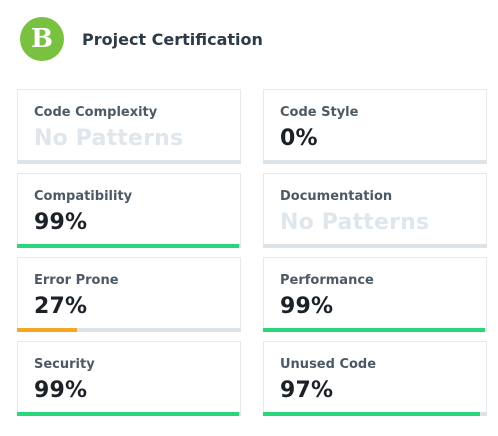 The width and height of the screenshot is (498, 436). Describe the element at coordinates (96, 112) in the screenshot. I see `metric-label: Code Complexity` at that location.